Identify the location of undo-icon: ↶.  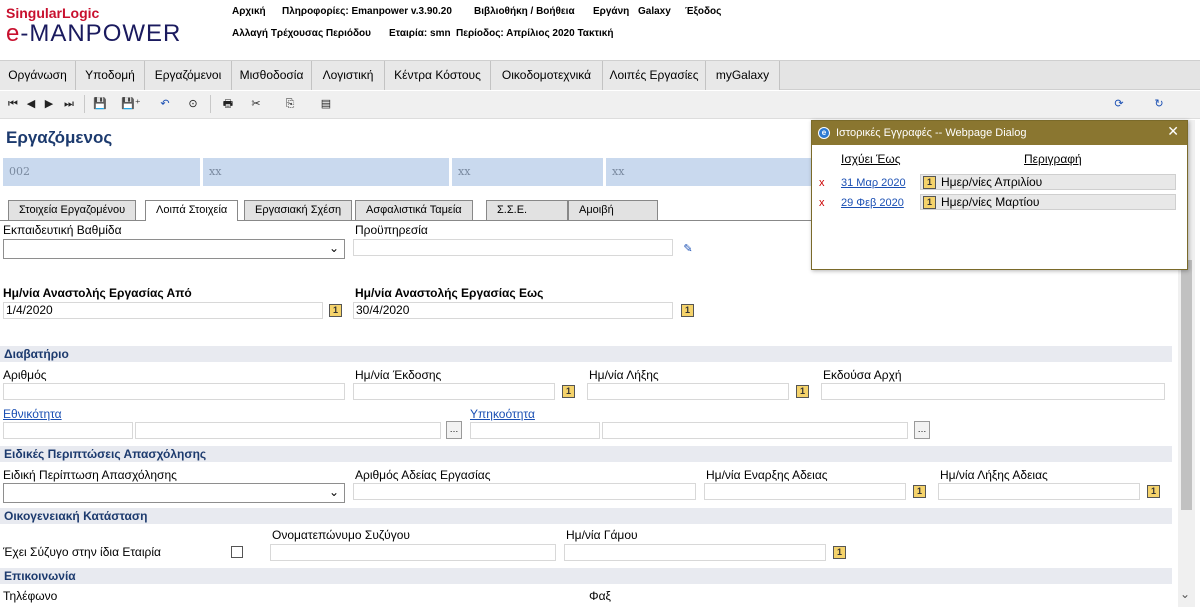
(165, 104).